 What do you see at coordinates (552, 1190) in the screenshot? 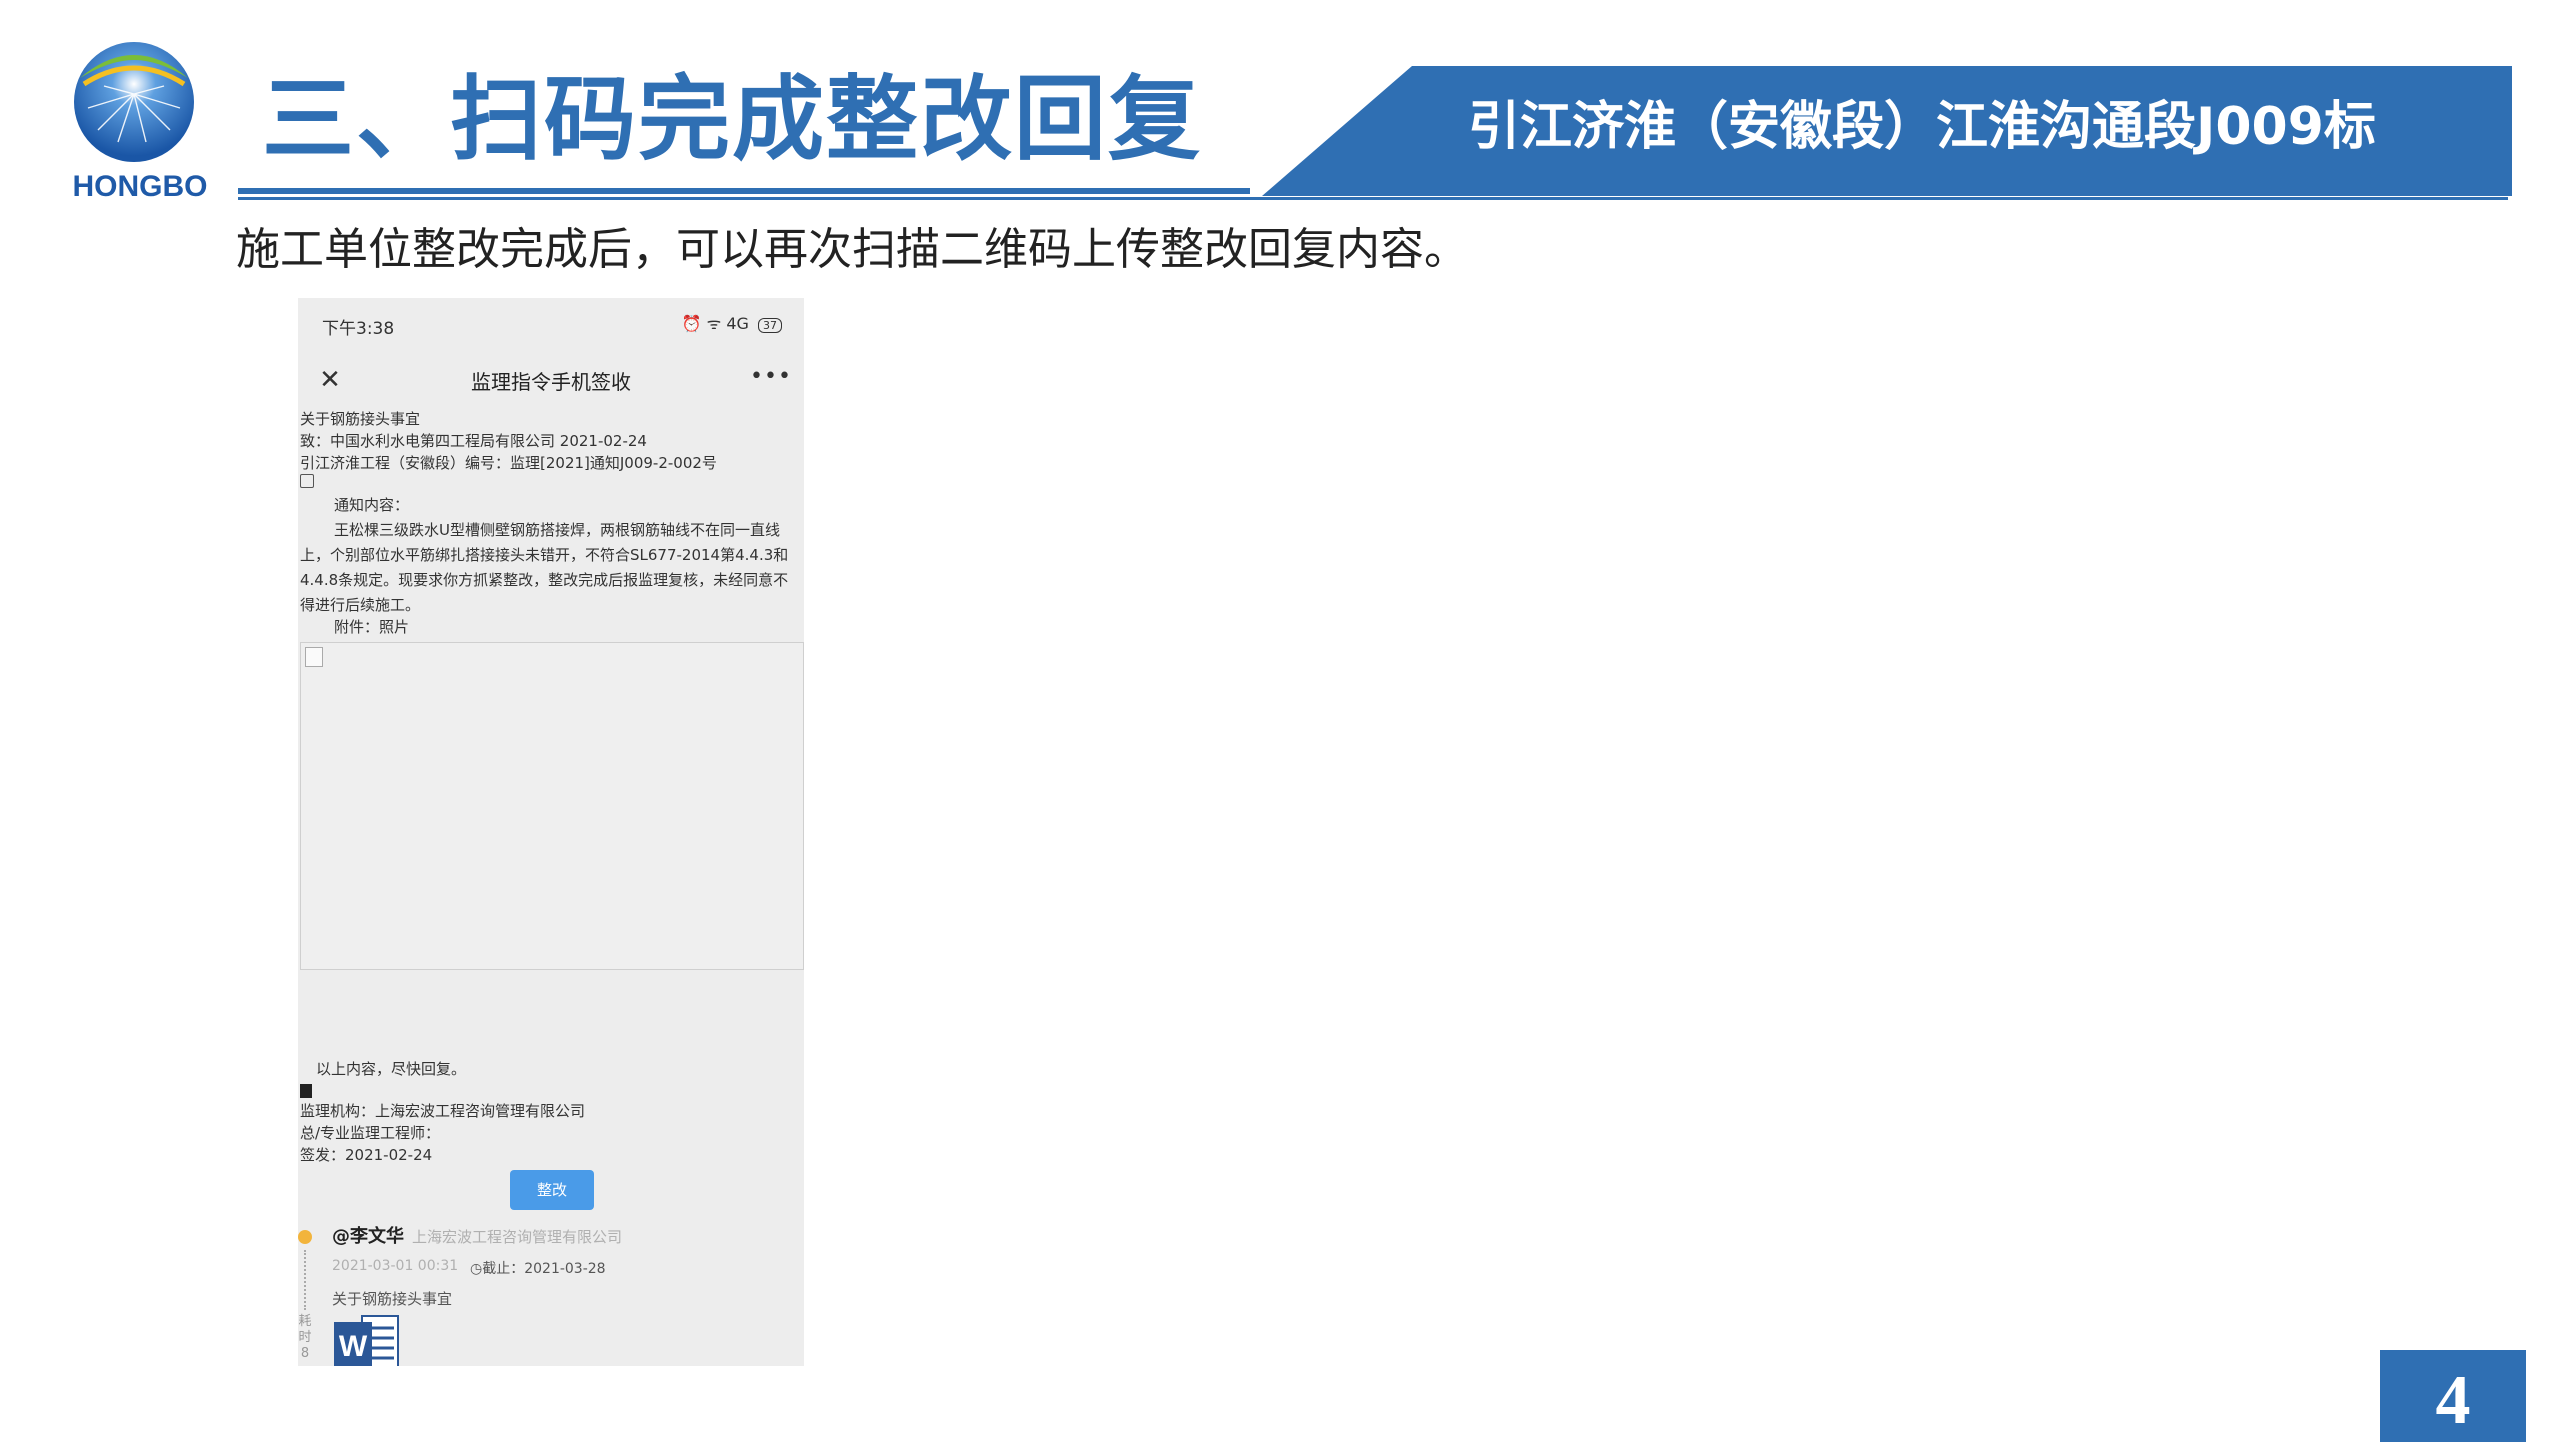
I see `rectify-button: 整改` at bounding box center [552, 1190].